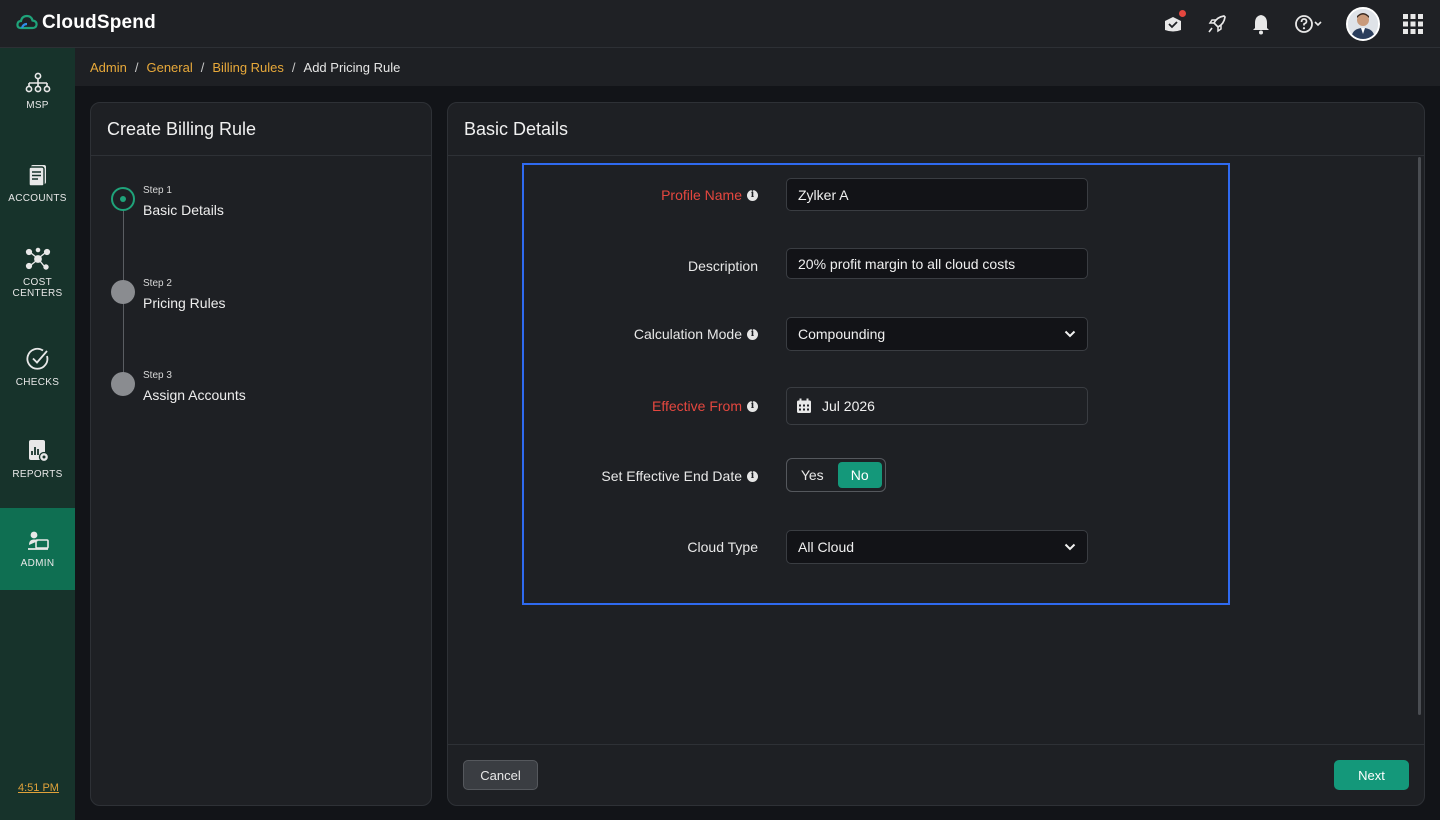 Image resolution: width=1440 pixels, height=820 pixels. What do you see at coordinates (37, 288) in the screenshot?
I see `nav-label-cost-centers: COST CENTERS` at bounding box center [37, 288].